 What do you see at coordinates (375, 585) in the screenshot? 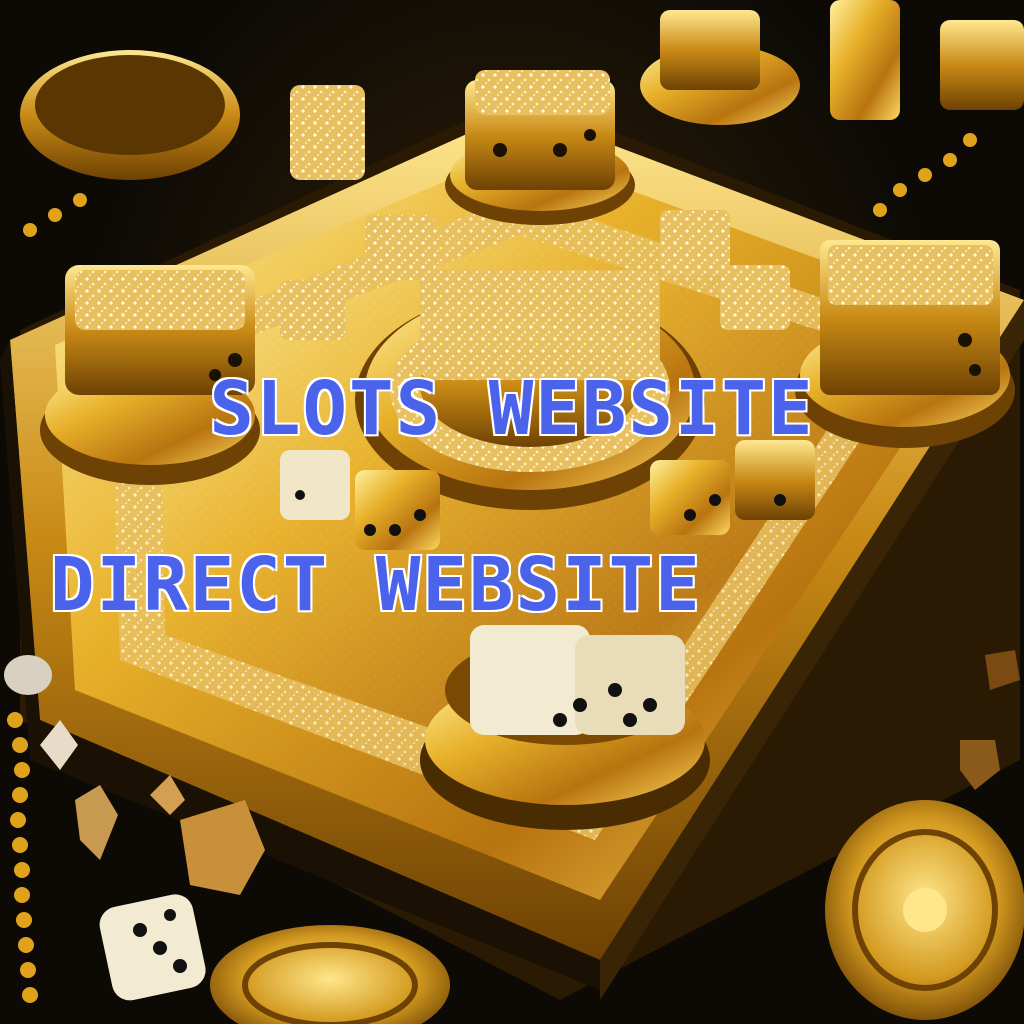
I see `headline-direct-website: DIRECT WEBSITE` at bounding box center [375, 585].